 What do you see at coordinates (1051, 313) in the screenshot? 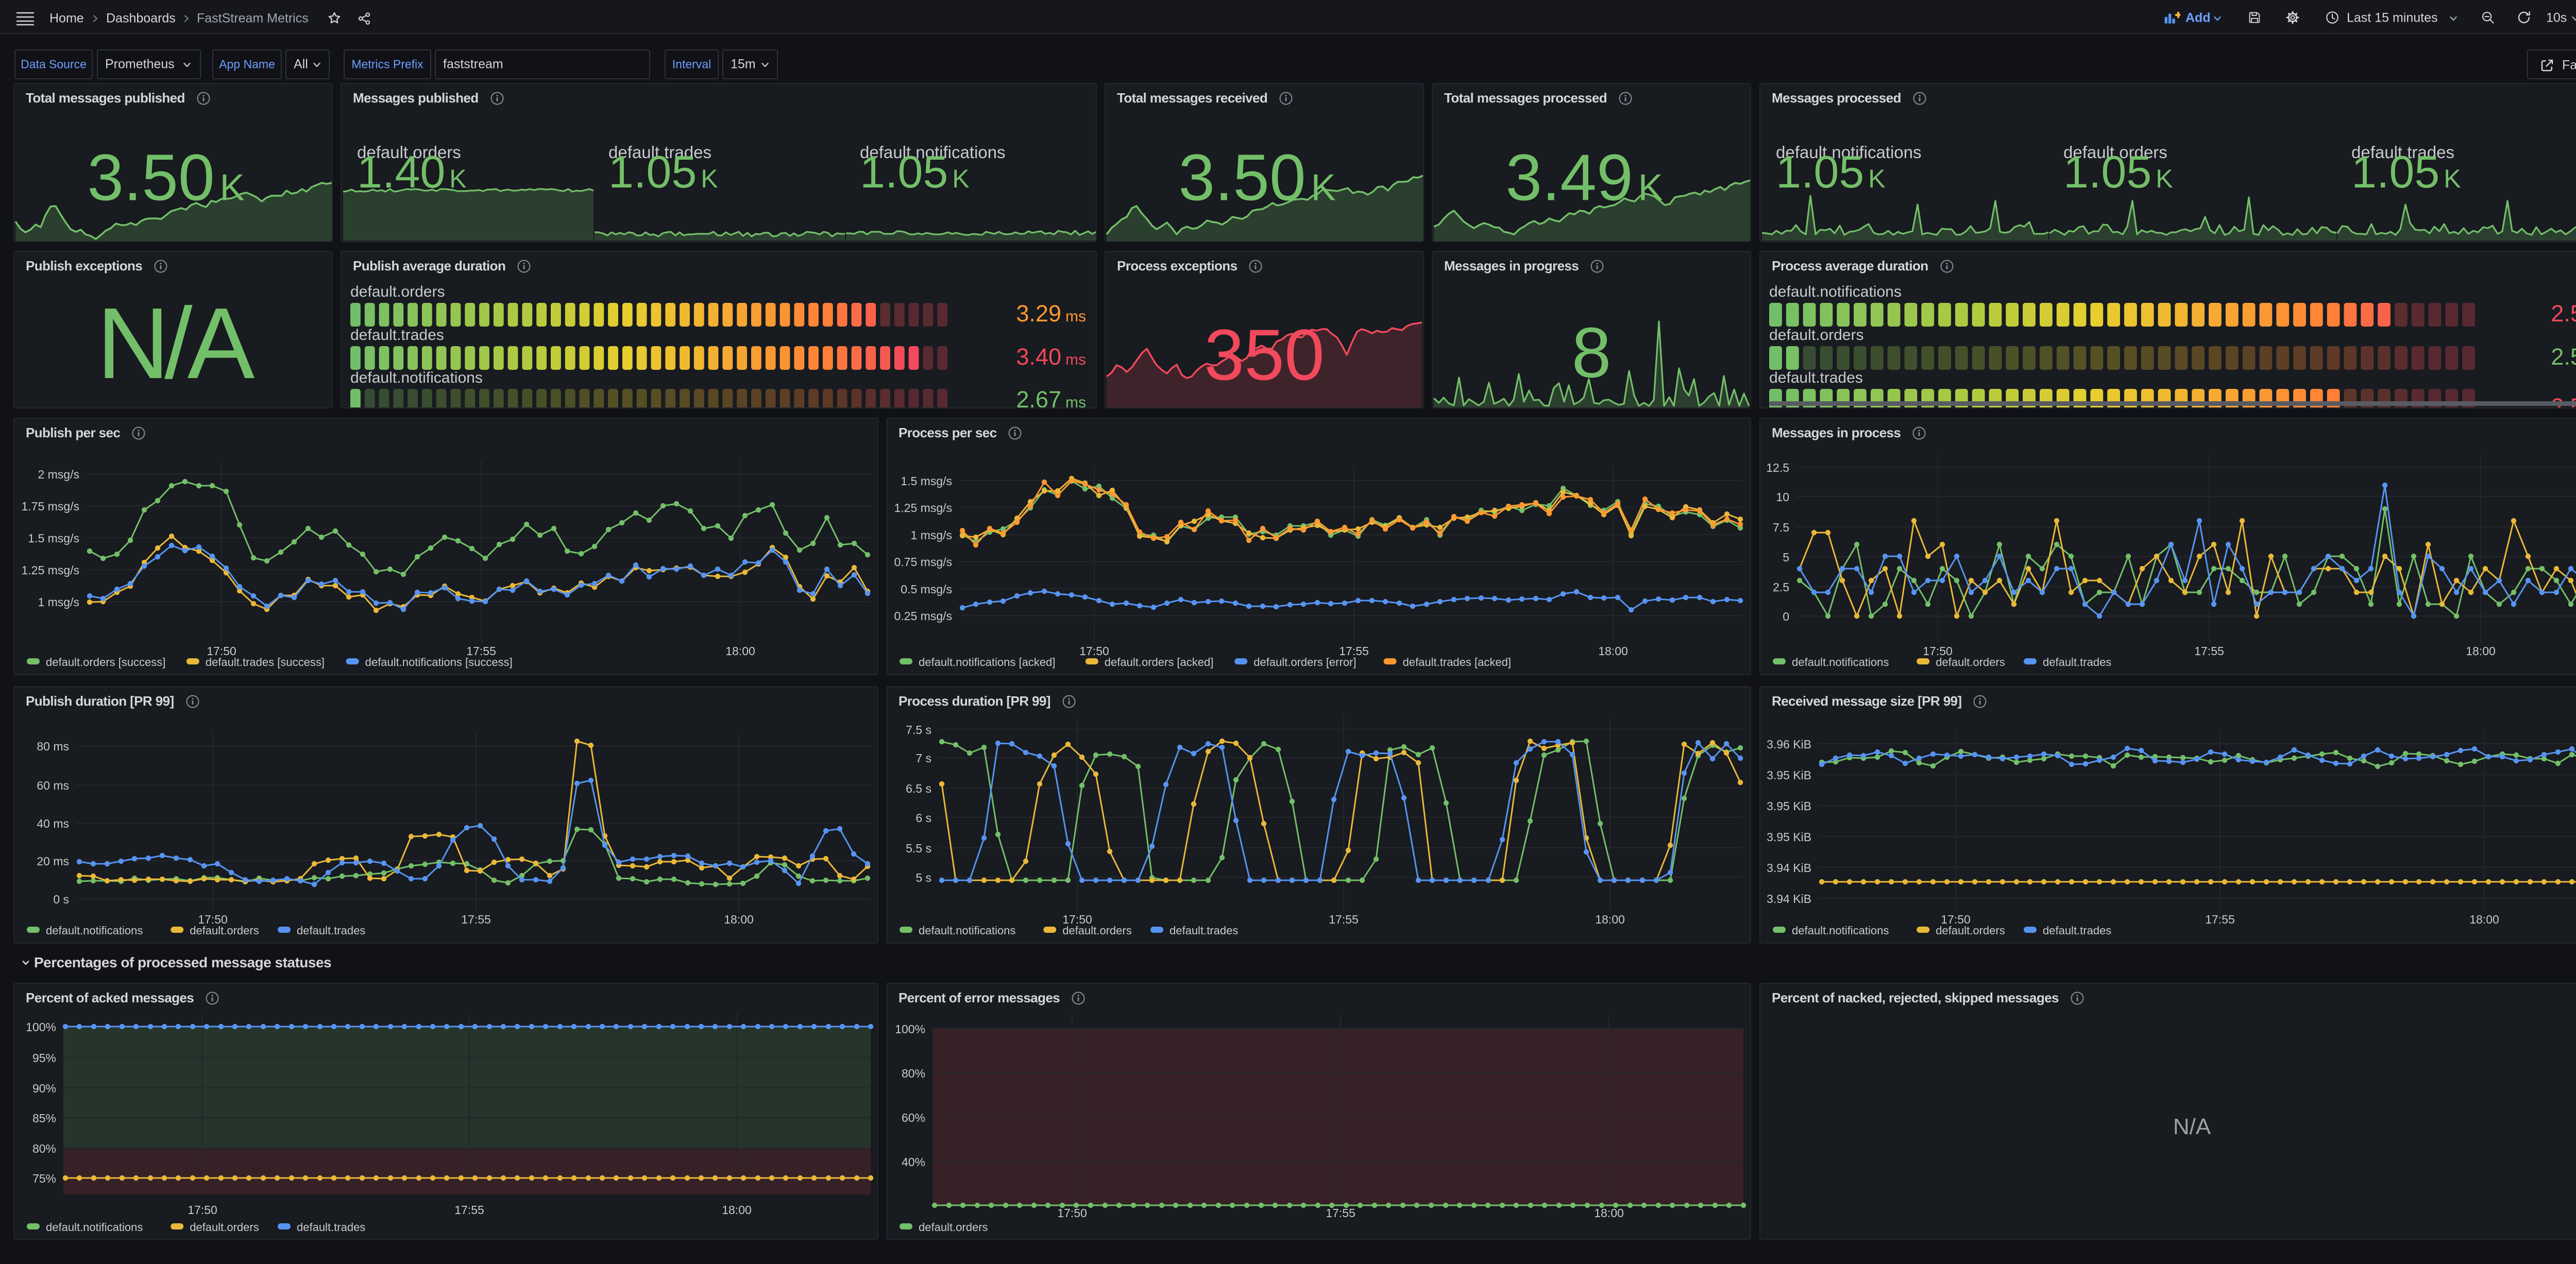
I see `svg-text:3.29ms: 3.29 ms` at bounding box center [1051, 313].